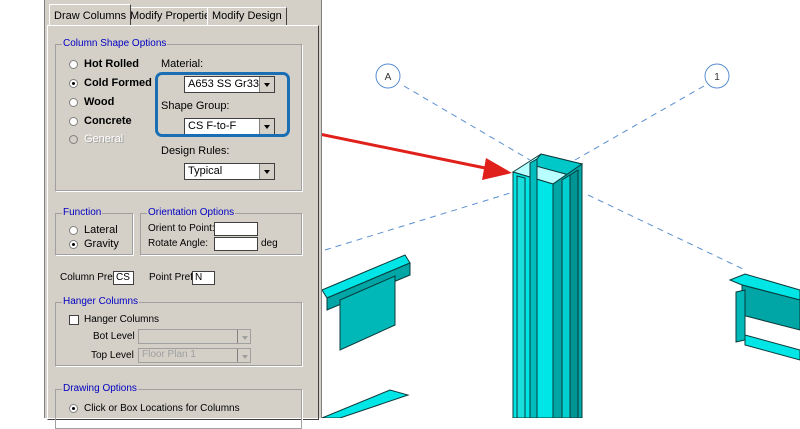 This screenshot has height=429, width=800. I want to click on design-rules-select: Typical, so click(229, 171).